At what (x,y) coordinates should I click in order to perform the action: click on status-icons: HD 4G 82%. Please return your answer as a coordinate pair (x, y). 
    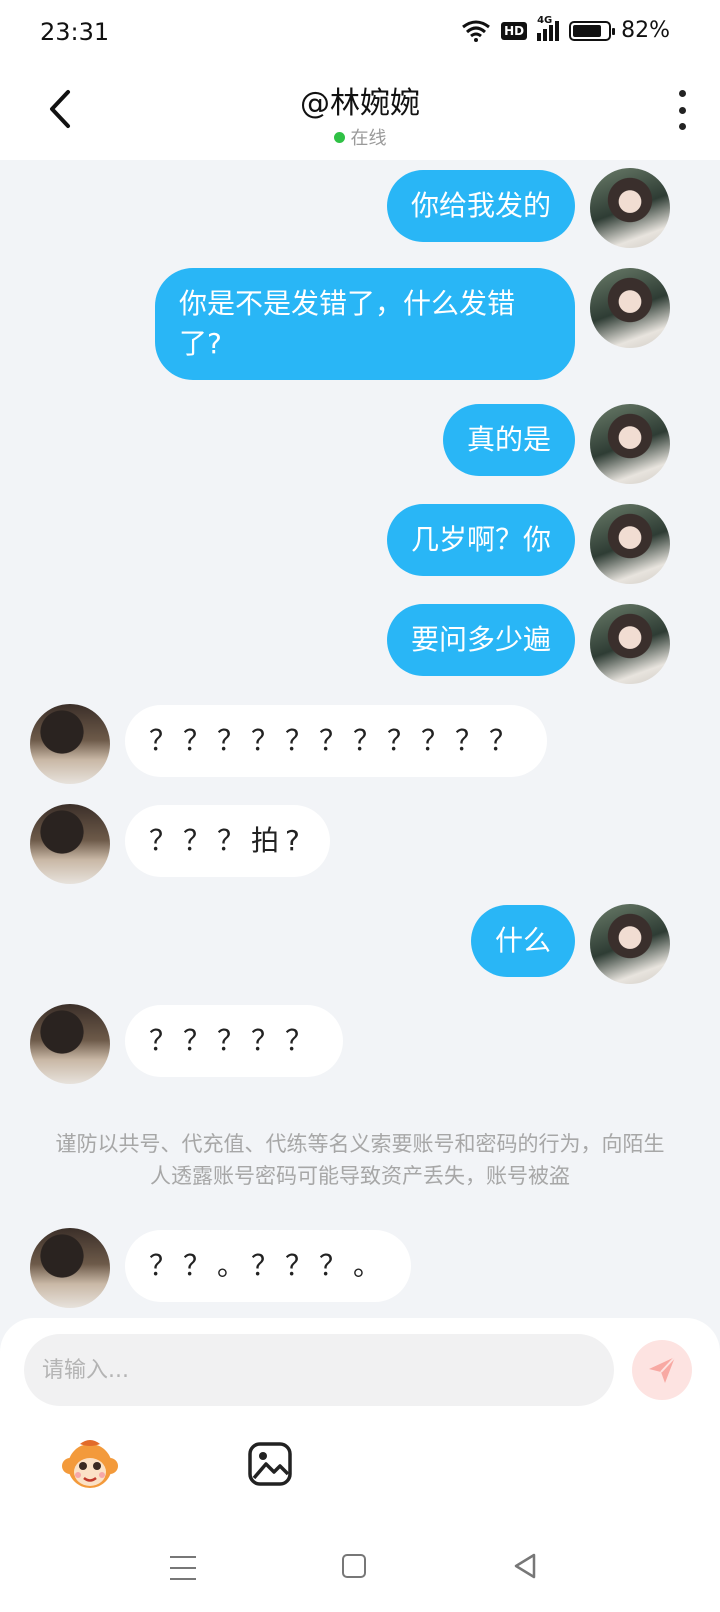
    Looking at the image, I should click on (565, 29).